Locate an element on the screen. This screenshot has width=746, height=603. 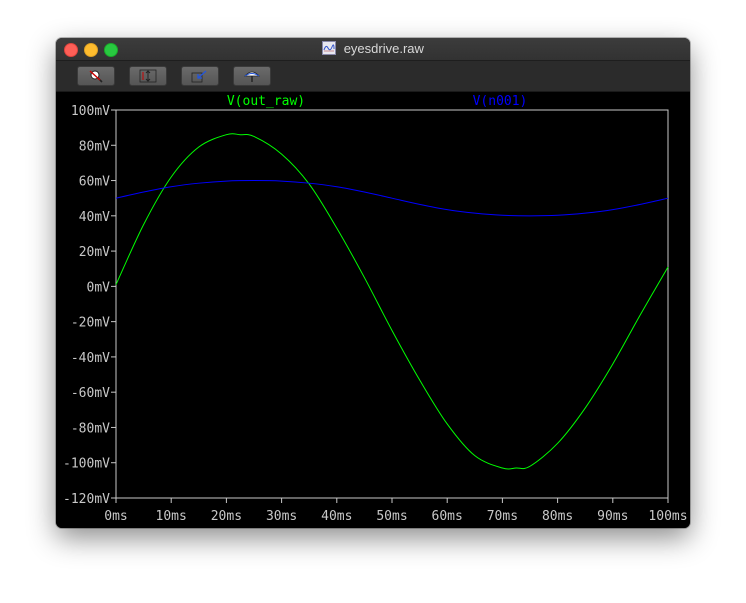
zoom-back-icon is located at coordinates (199, 76).